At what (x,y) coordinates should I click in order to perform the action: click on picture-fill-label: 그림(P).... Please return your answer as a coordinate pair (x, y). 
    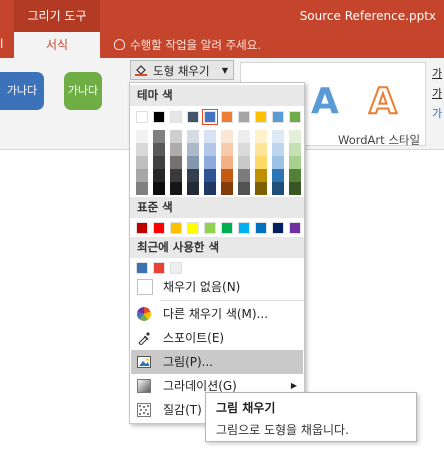
    Looking at the image, I should click on (188, 362).